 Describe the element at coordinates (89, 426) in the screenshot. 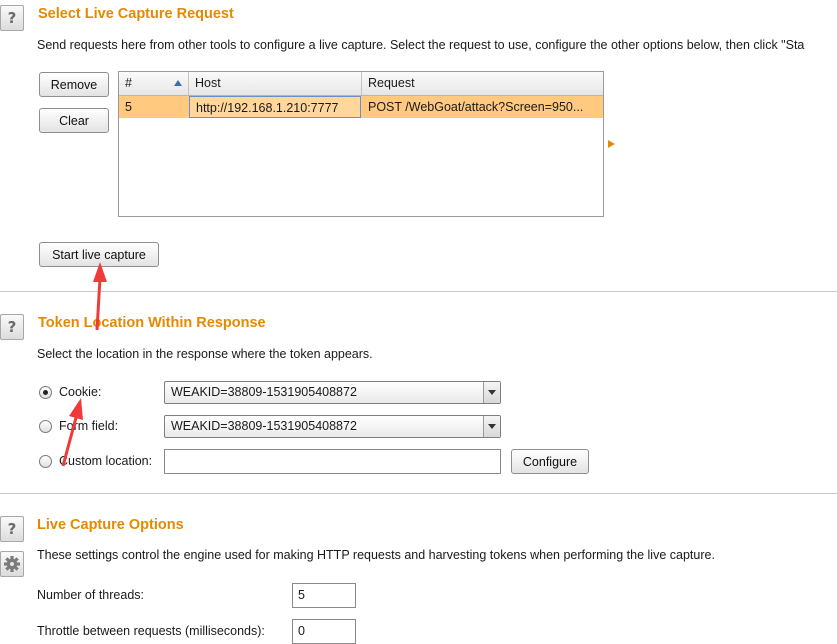

I see `form-field-label: Form field:` at that location.